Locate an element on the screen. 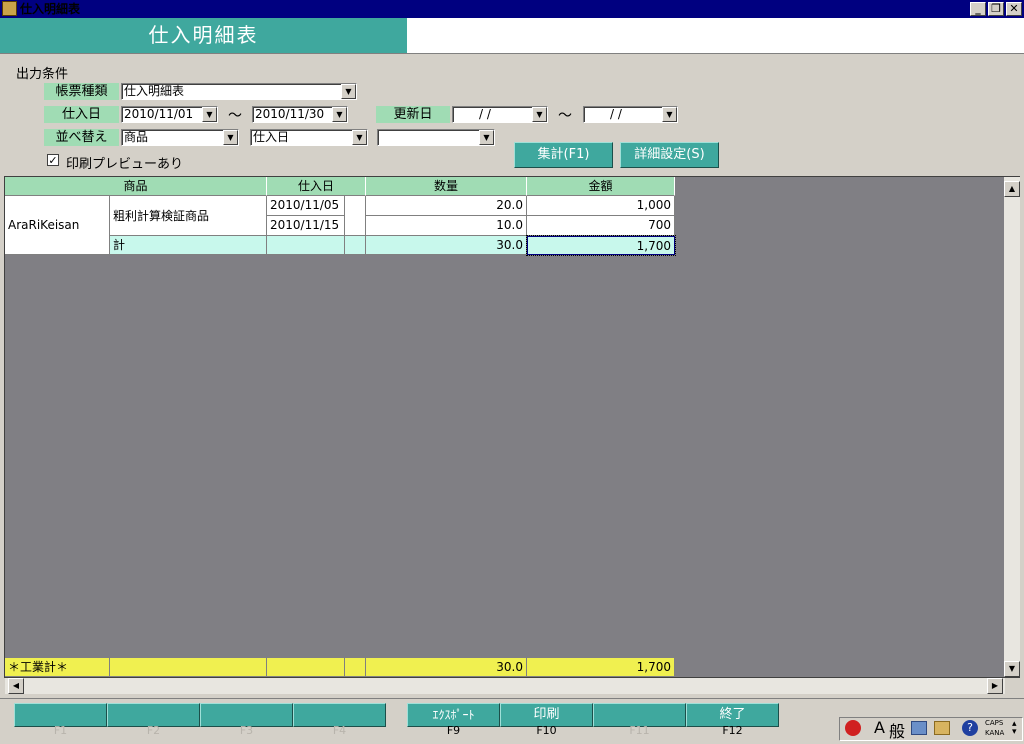 The image size is (1024, 744). qty-cell: 20.0 is located at coordinates (446, 206).